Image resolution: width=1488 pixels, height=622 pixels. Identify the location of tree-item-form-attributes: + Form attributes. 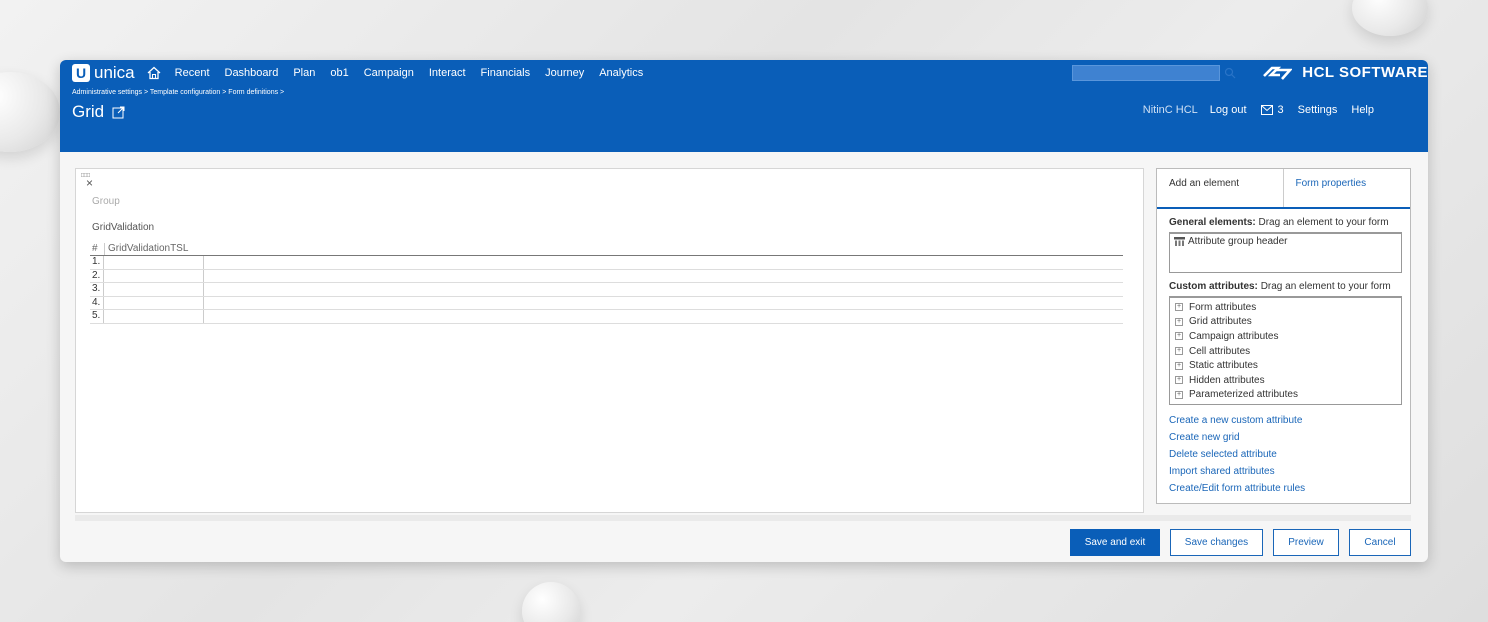
(1288, 307).